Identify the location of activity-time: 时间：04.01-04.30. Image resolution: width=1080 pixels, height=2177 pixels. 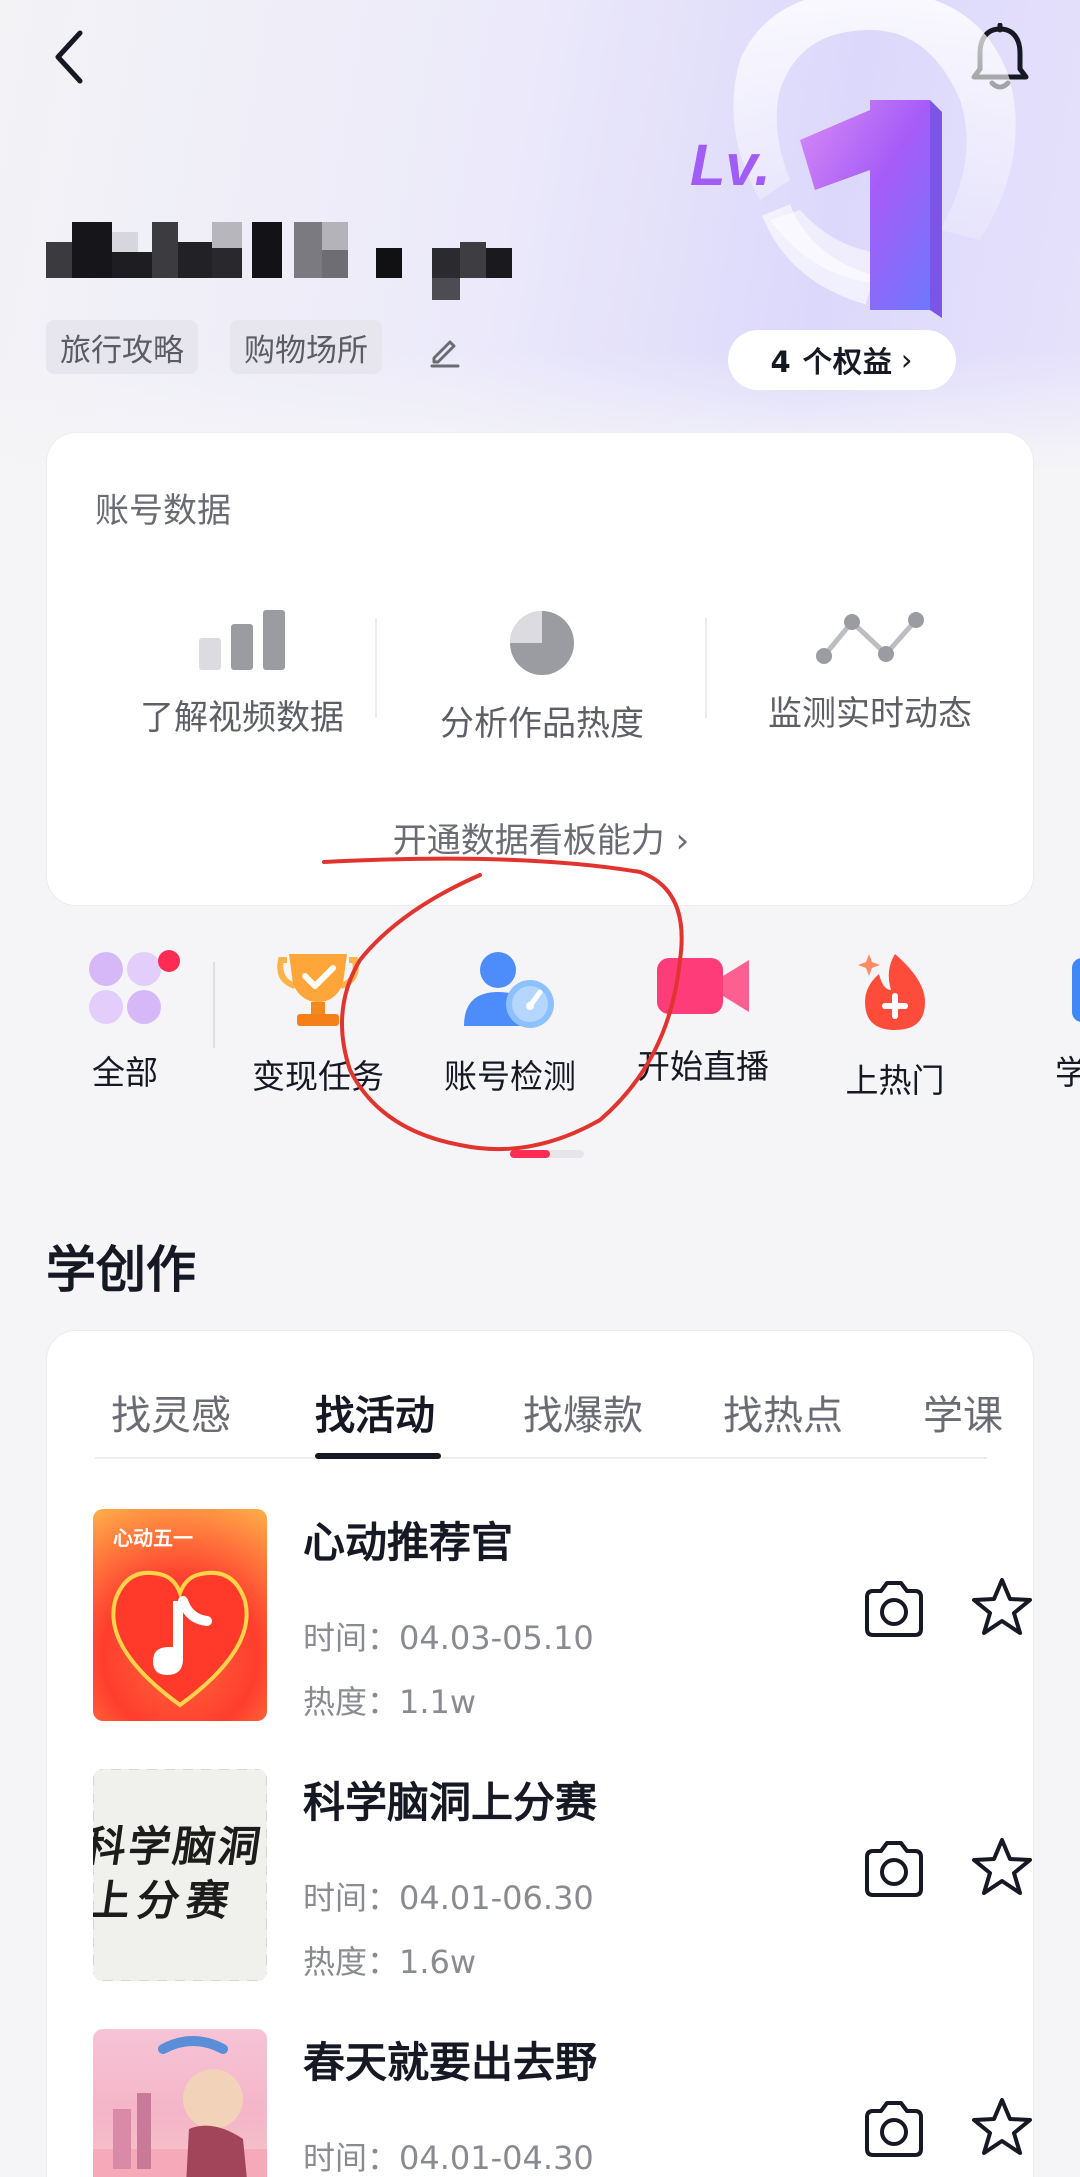
(448, 2158).